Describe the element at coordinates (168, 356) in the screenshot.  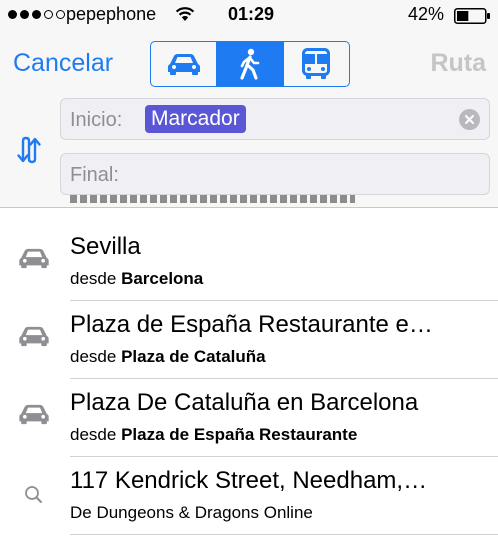
I see `result-subtitle: desde Plaza de Cataluña` at that location.